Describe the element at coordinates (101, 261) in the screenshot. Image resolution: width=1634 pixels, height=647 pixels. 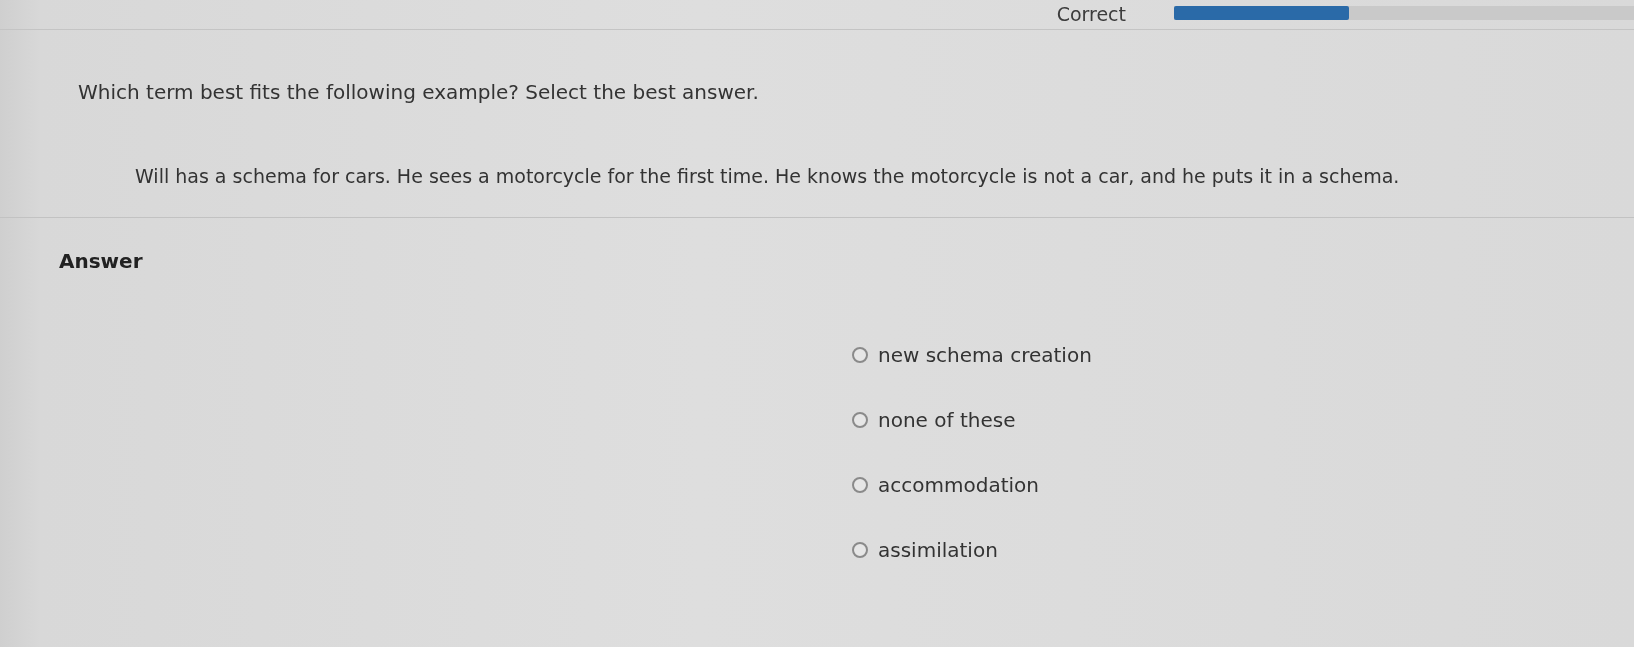
I see `answer-heading: Answer` at that location.